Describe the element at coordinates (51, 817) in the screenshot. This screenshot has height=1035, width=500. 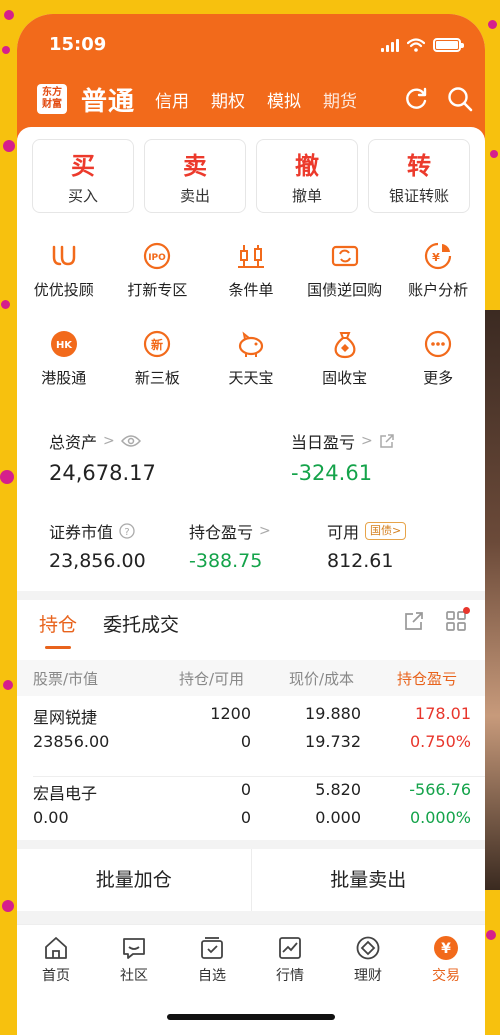
I see `market-value-cell: 0.00` at that location.